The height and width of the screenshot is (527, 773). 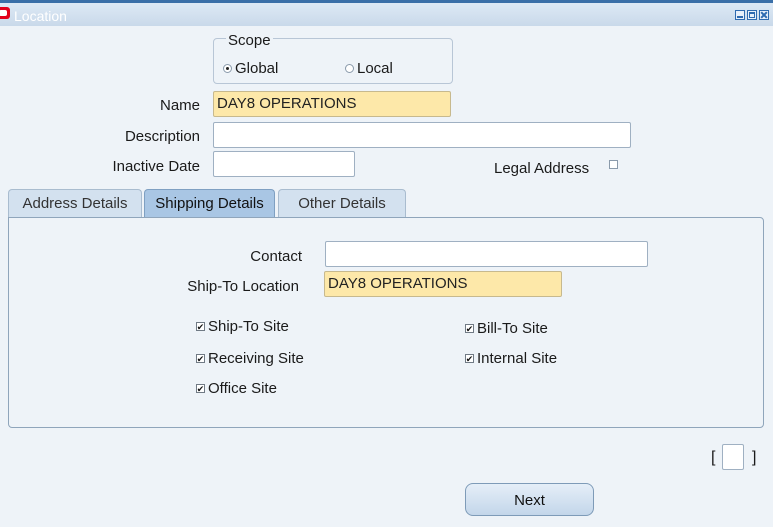 I want to click on internal-site-checkbox: ✔ Internal Site, so click(x=511, y=358).